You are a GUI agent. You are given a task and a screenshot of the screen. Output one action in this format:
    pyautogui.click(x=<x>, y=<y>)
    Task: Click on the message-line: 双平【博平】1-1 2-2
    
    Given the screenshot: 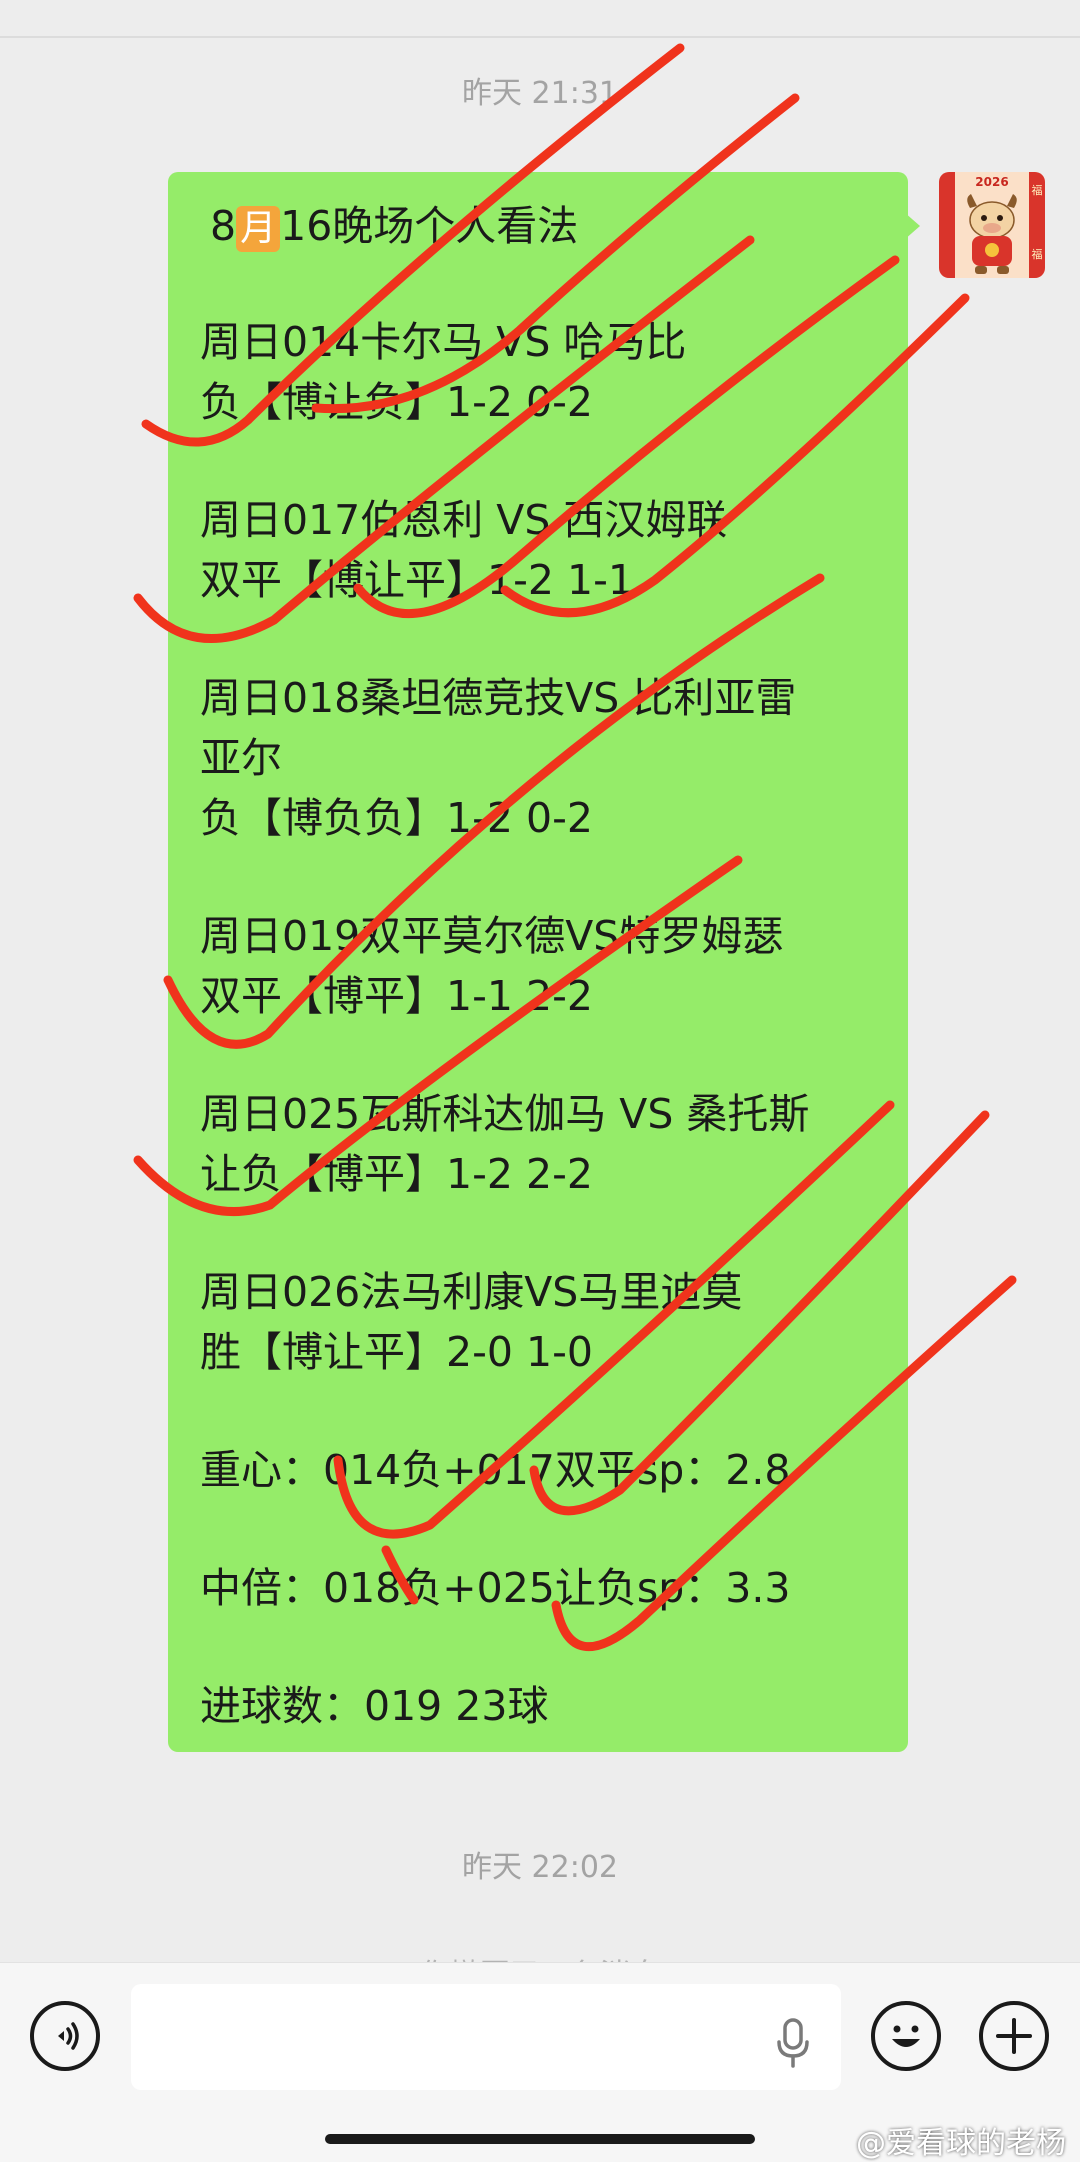 What is the action you would take?
    pyautogui.click(x=396, y=996)
    